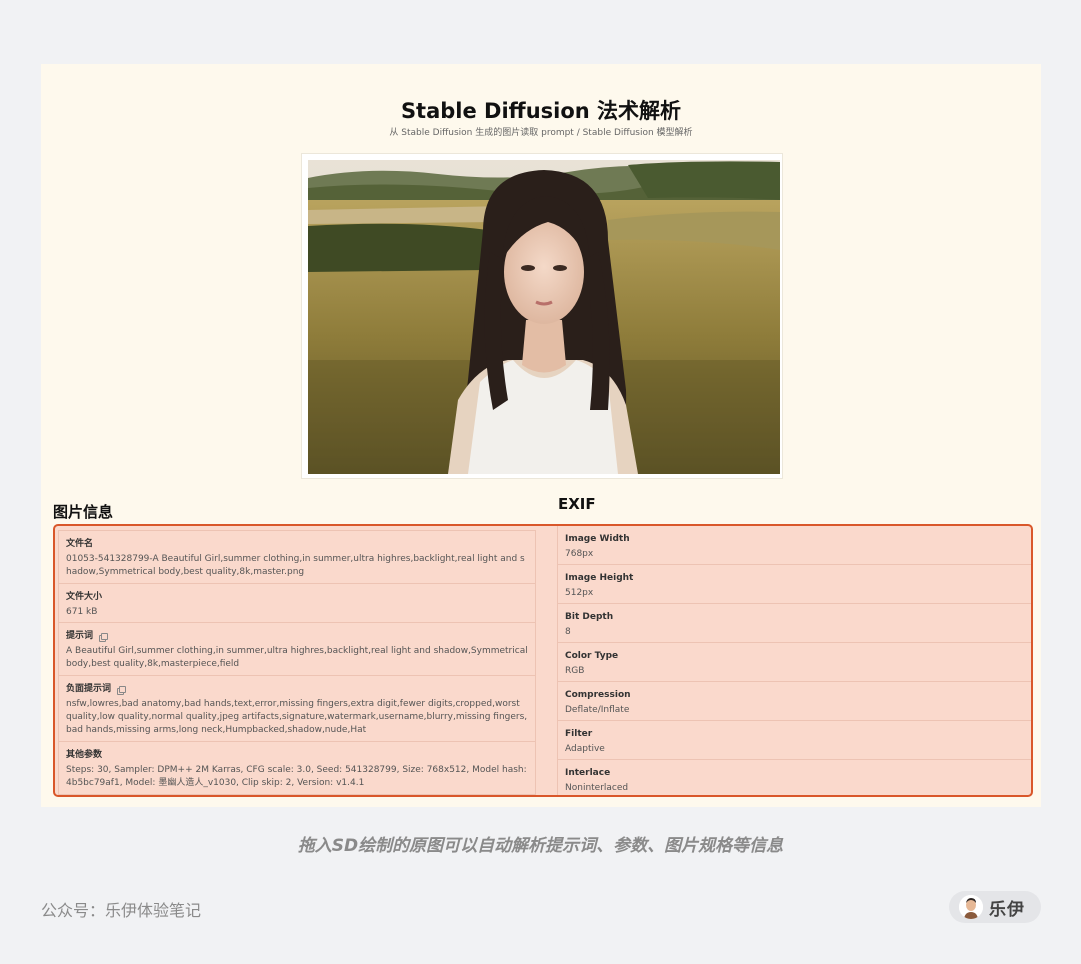 The height and width of the screenshot is (964, 1081). I want to click on row-value: Noninterlaced, so click(794, 788).